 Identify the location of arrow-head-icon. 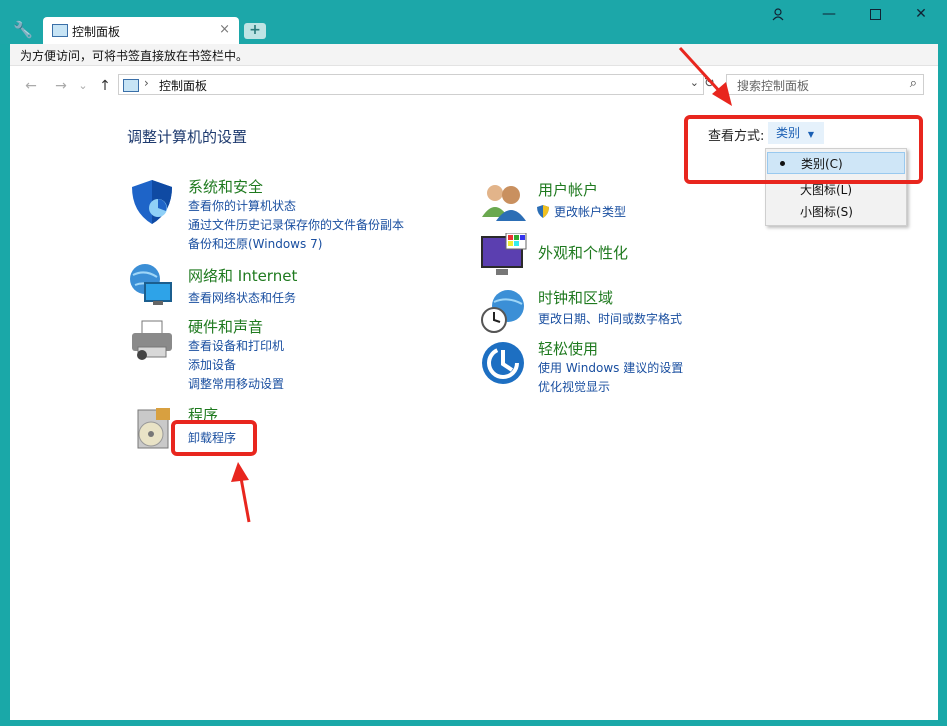
(240, 472).